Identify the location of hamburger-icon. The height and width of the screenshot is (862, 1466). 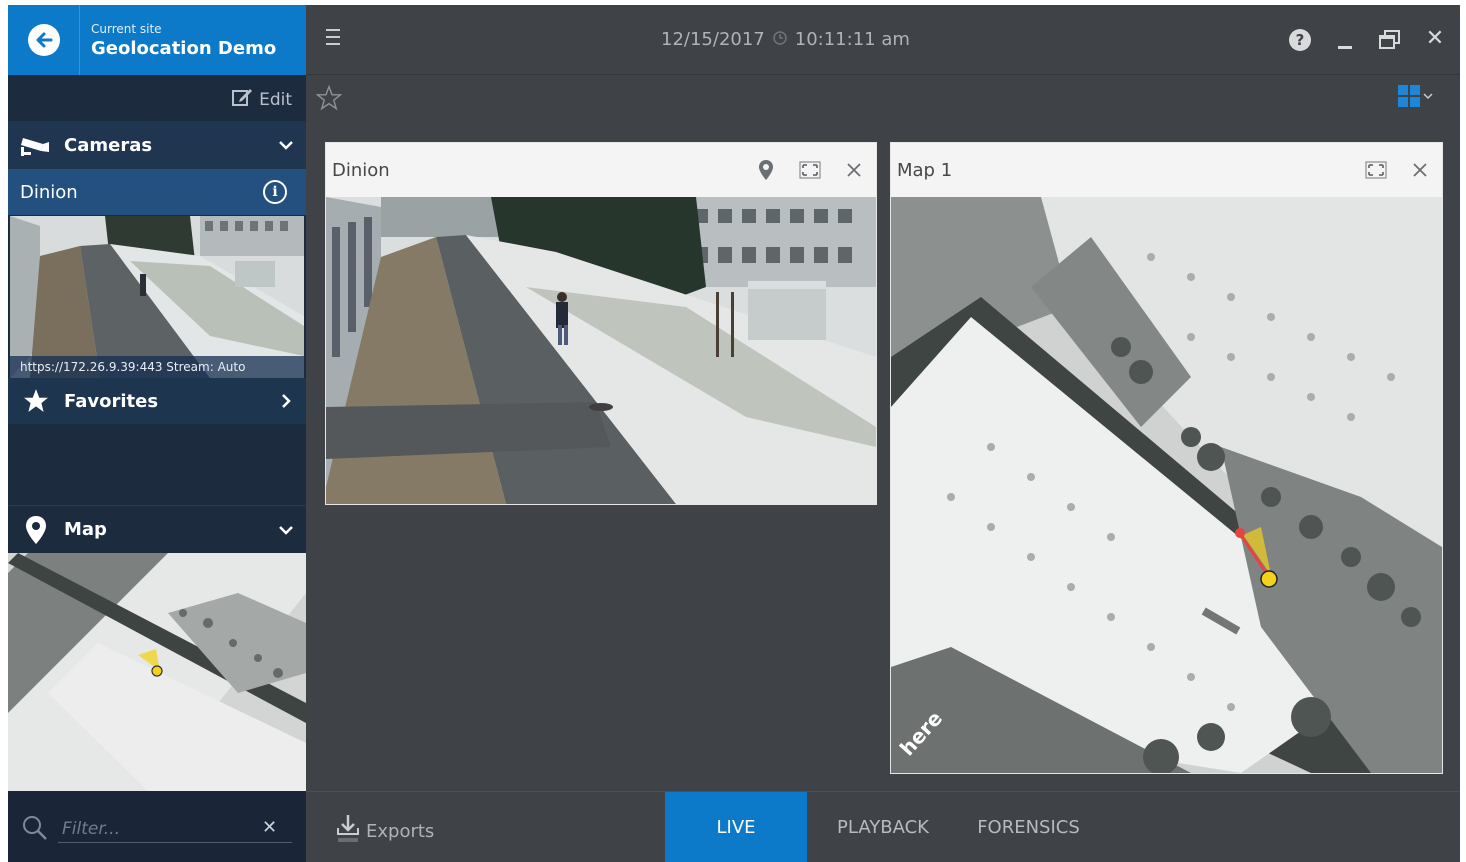
(337, 40).